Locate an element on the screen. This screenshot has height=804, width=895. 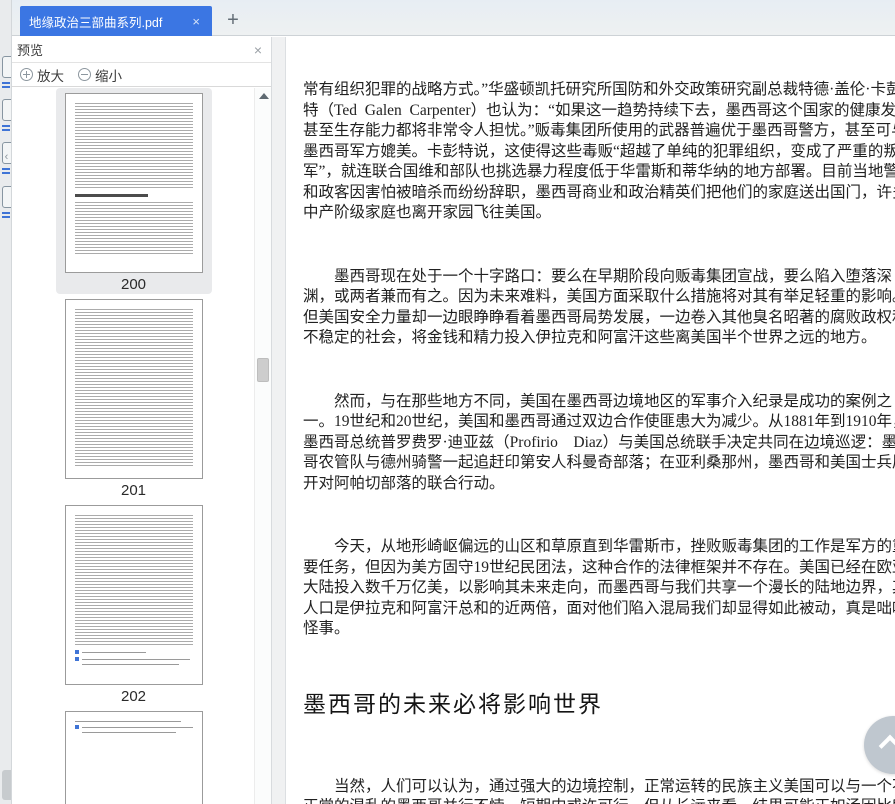
pdf-tab: 地缘政治三部曲系列.pdf × is located at coordinates (116, 21).